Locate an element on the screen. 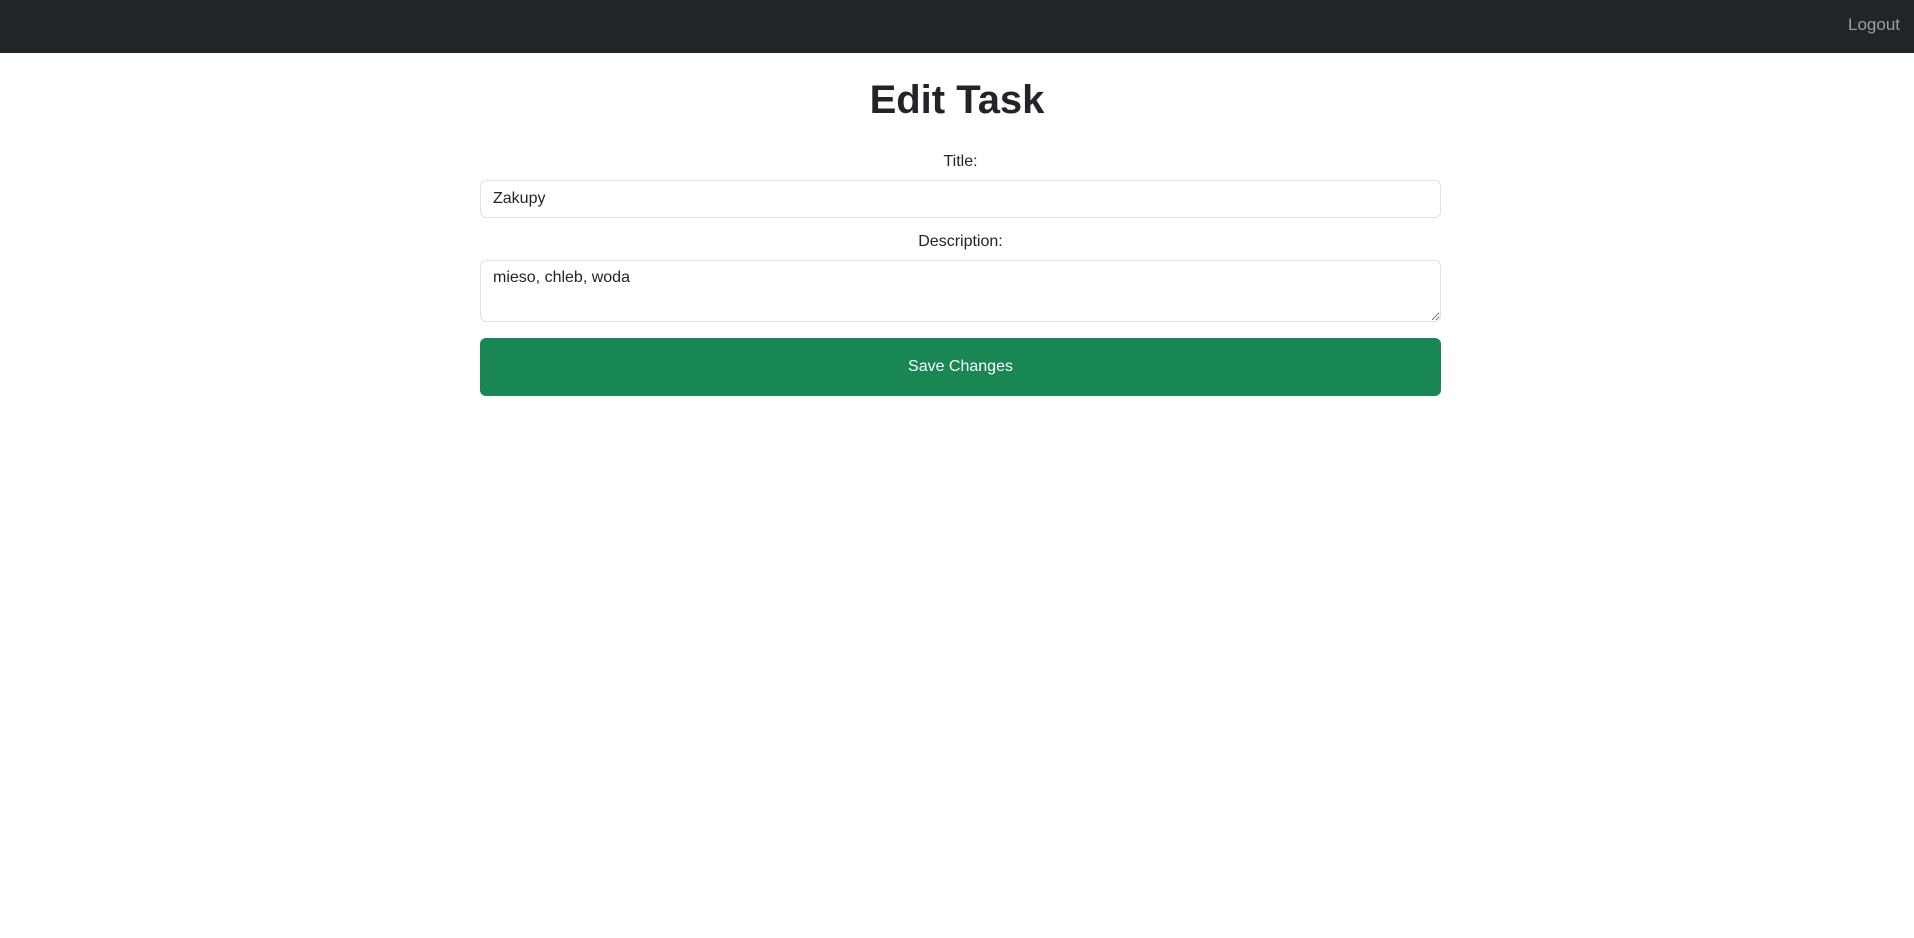 This screenshot has height=938, width=1914. save-changes-button: Save Changes is located at coordinates (960, 367).